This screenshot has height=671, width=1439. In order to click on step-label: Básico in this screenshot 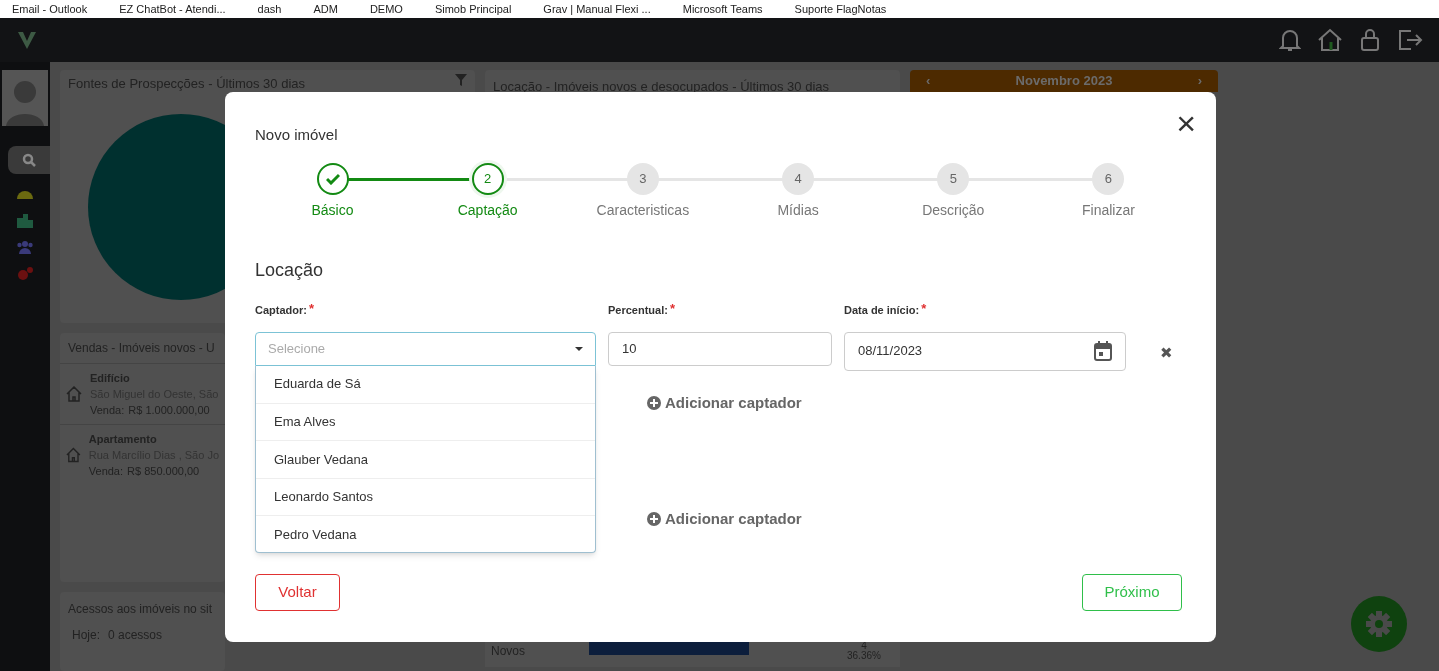, I will do `click(332, 210)`.